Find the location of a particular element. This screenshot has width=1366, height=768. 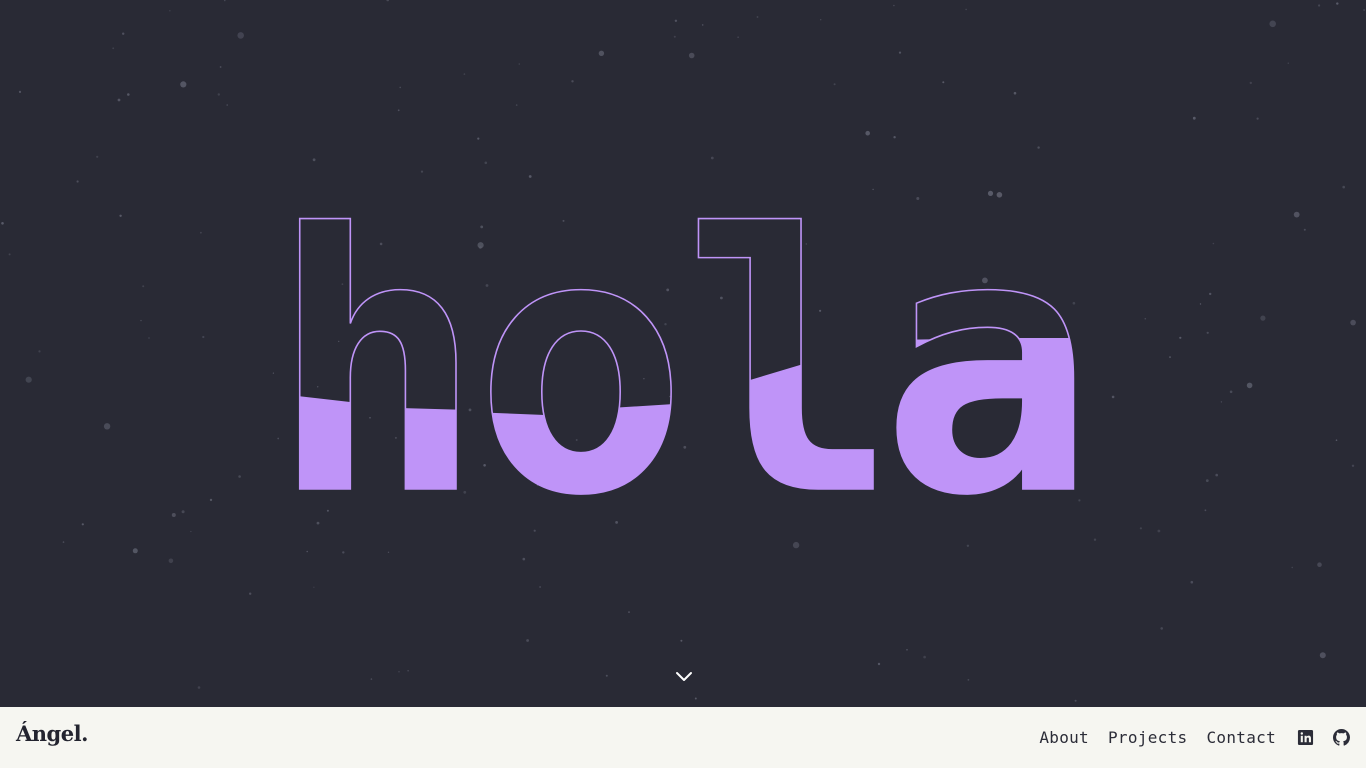

bottom-navbar: Ángel. About Projects Contact is located at coordinates (683, 737).